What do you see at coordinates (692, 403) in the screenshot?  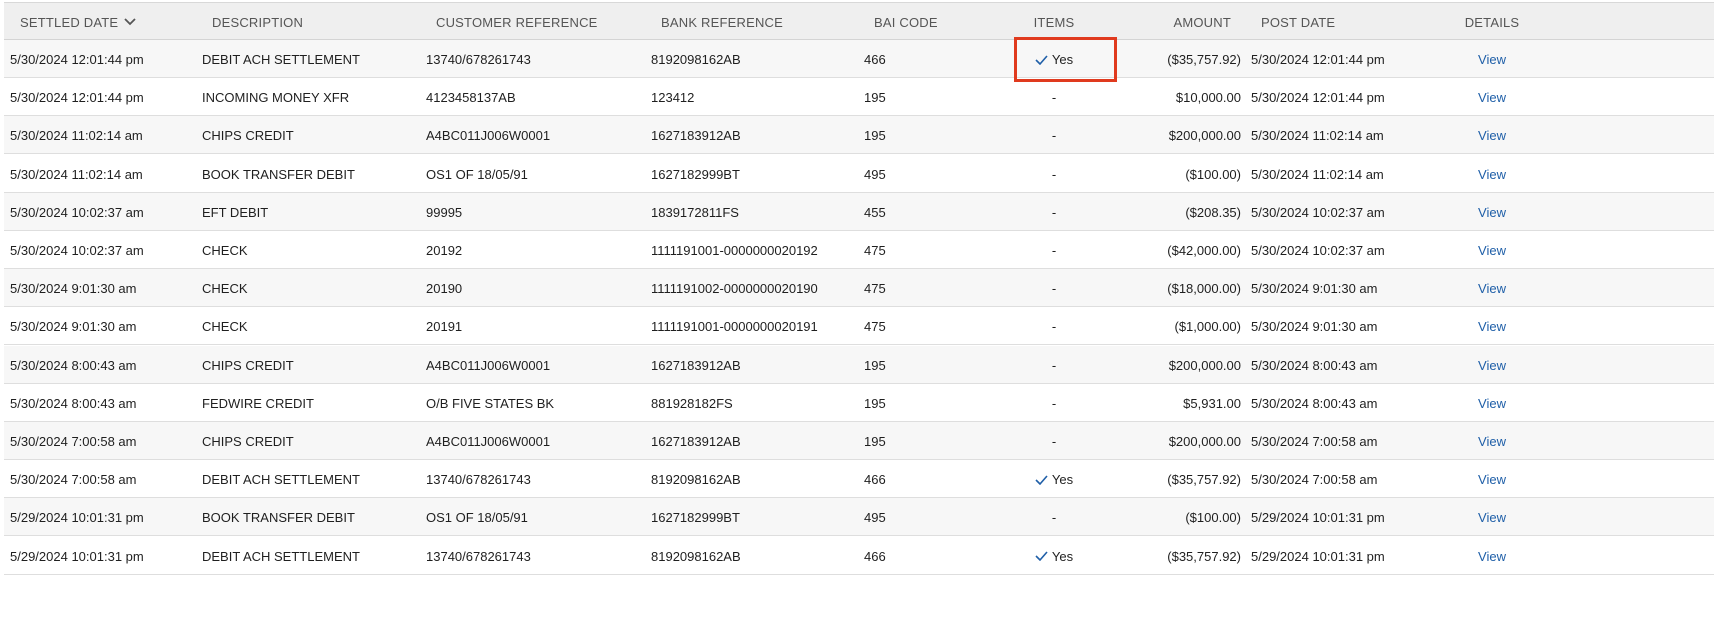 I see `bank-reference-cell: 881928182FS` at bounding box center [692, 403].